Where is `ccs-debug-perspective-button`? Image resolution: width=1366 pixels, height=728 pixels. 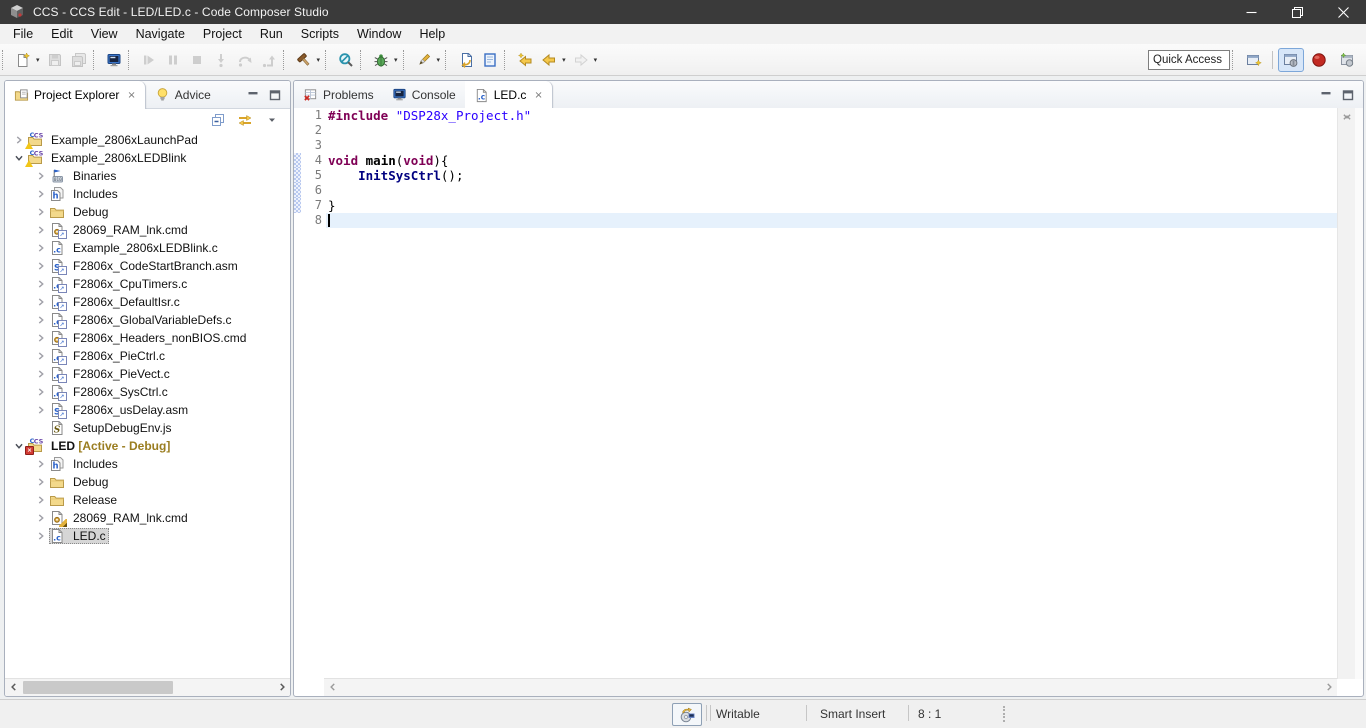
ccs-debug-perspective-button is located at coordinates (1347, 60).